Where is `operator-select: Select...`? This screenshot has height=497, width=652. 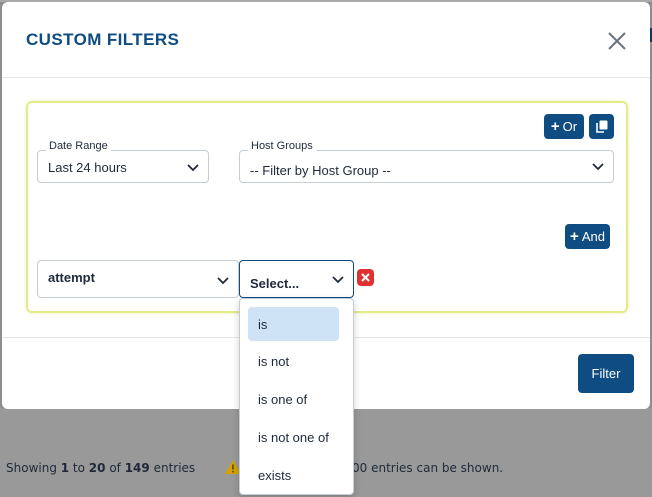
operator-select: Select... is located at coordinates (296, 279).